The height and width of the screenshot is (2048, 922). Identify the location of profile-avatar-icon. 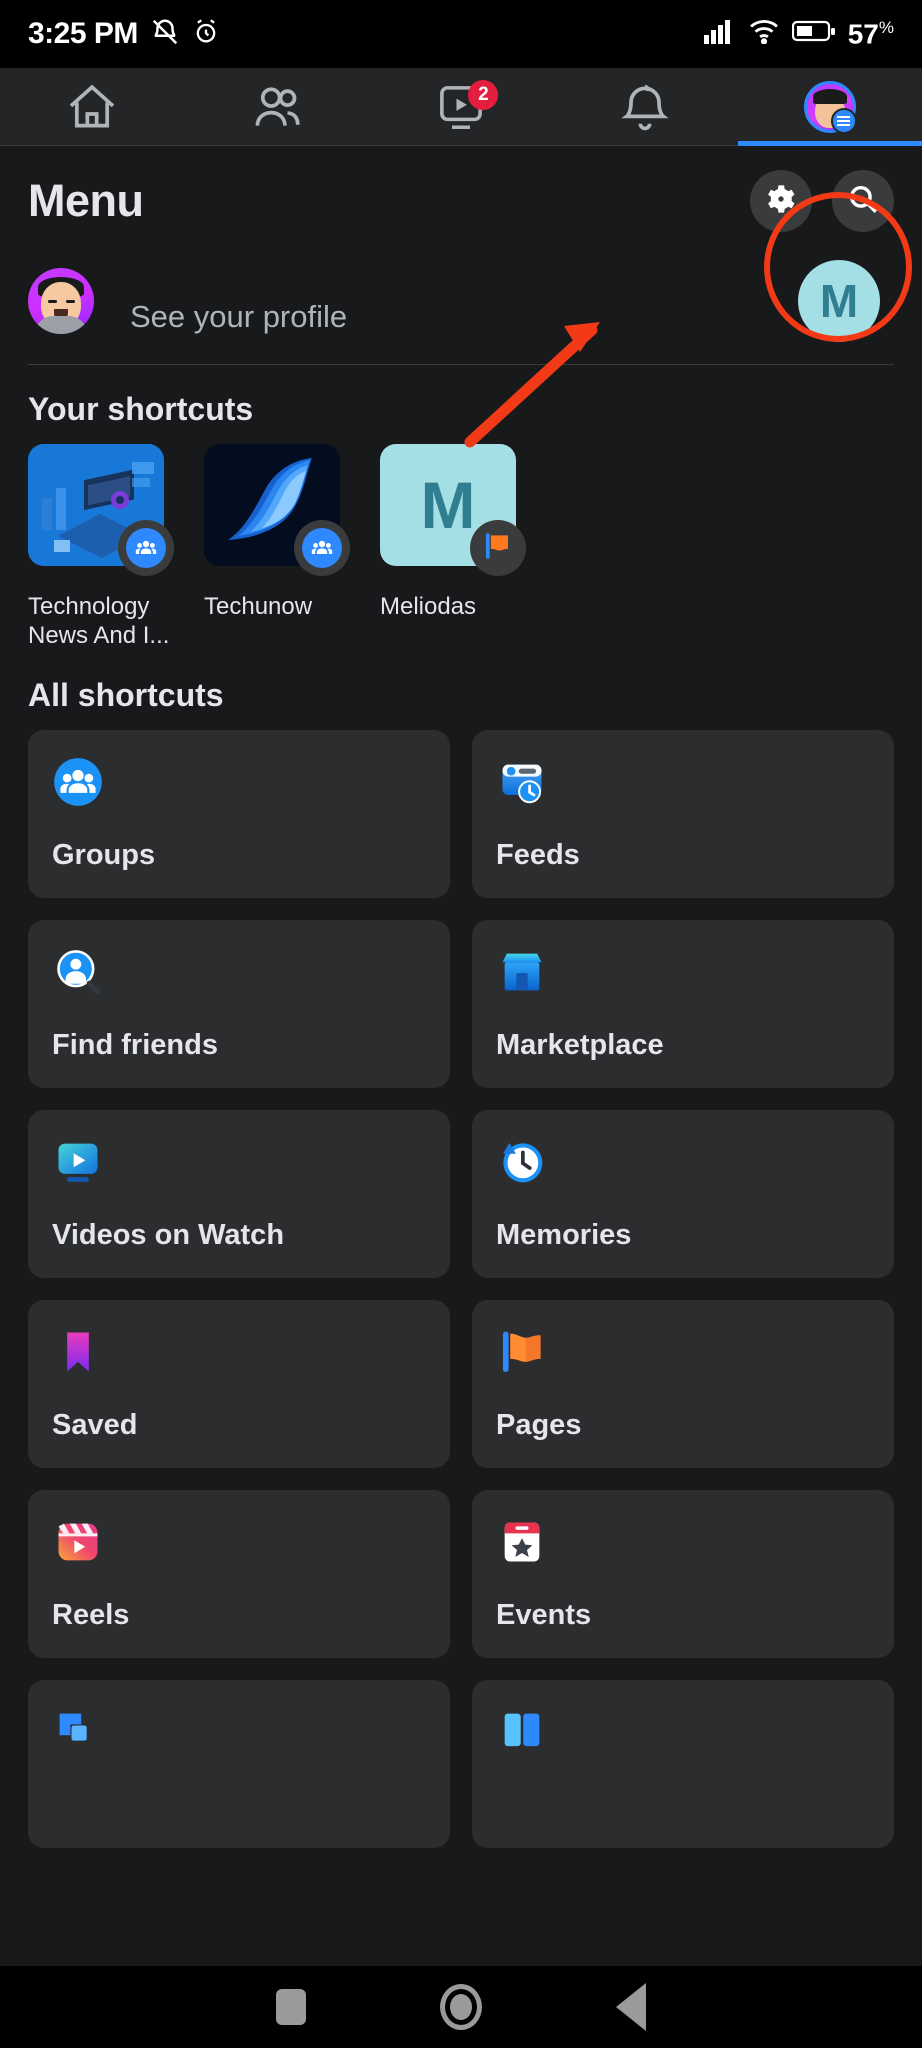
(830, 107).